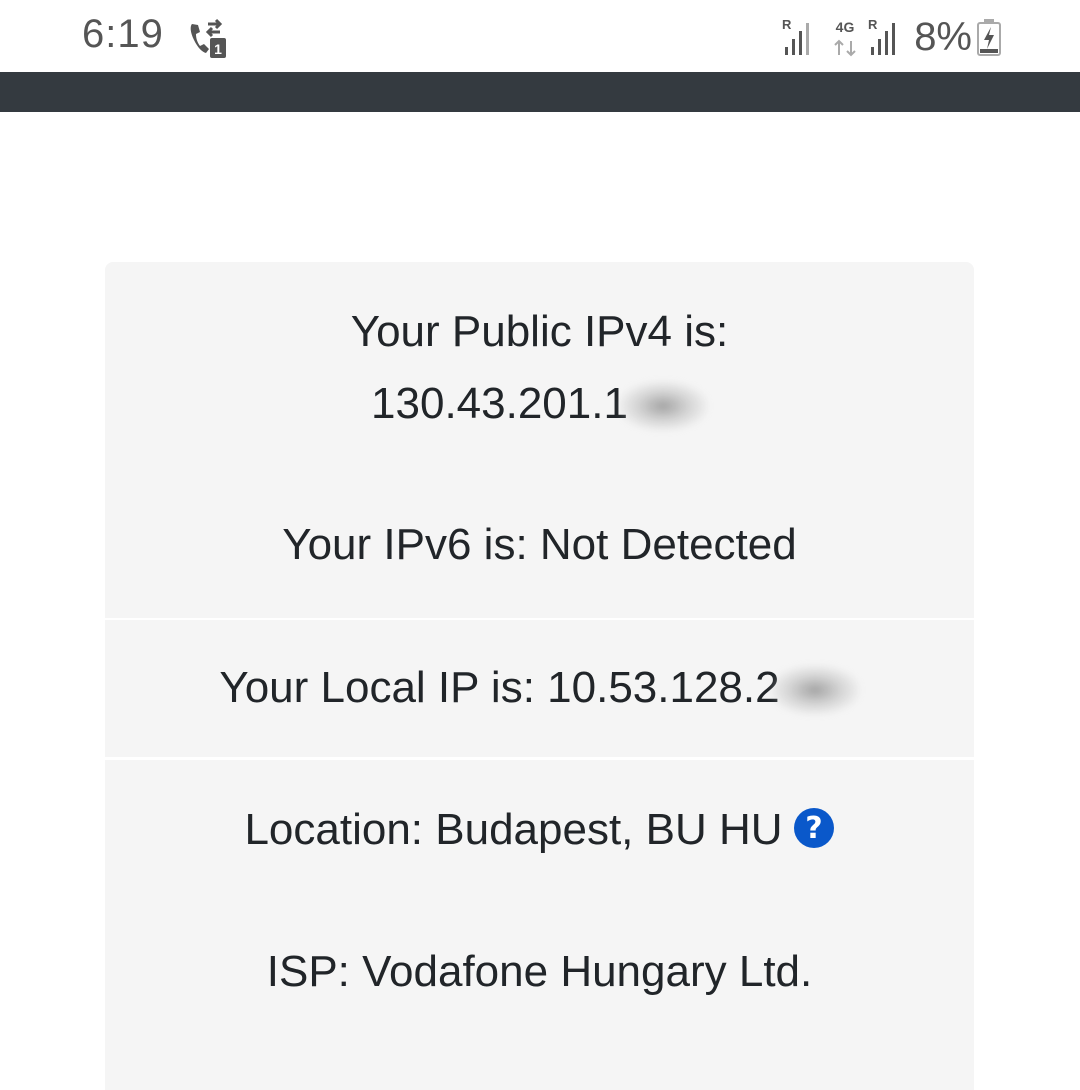  What do you see at coordinates (499, 403) in the screenshot?
I see `ipv4-value: 130.43.201.1` at bounding box center [499, 403].